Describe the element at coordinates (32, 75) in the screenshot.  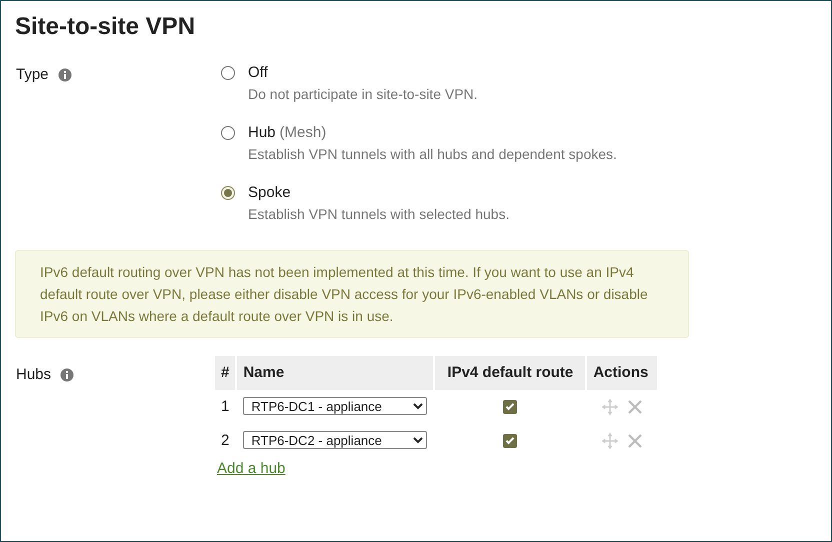
I see `type-label: Type` at that location.